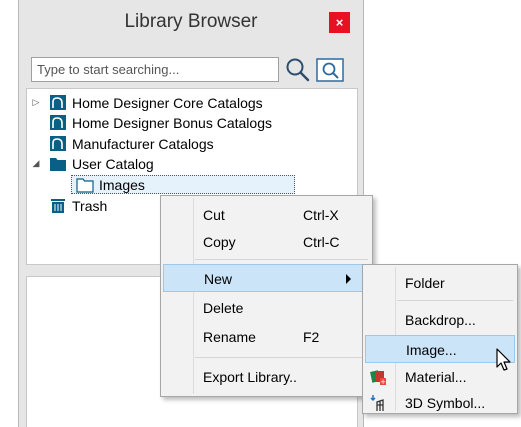 The height and width of the screenshot is (427, 521). I want to click on folder-icon, so click(85, 185).